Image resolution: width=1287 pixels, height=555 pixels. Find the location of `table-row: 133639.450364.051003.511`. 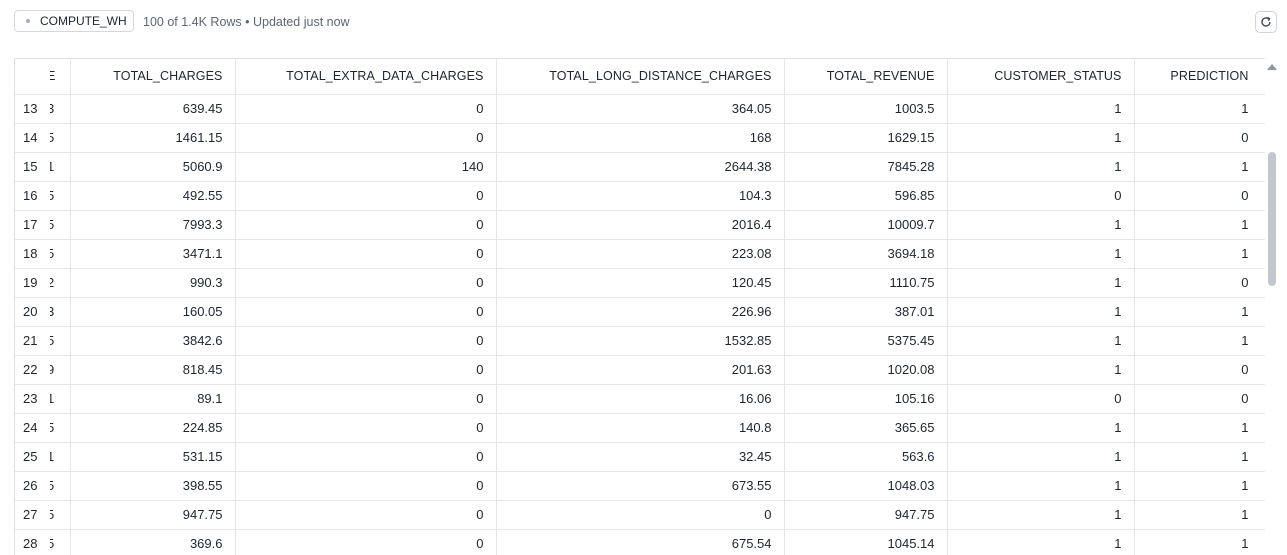

table-row: 133639.450364.051003.511 is located at coordinates (640, 109).